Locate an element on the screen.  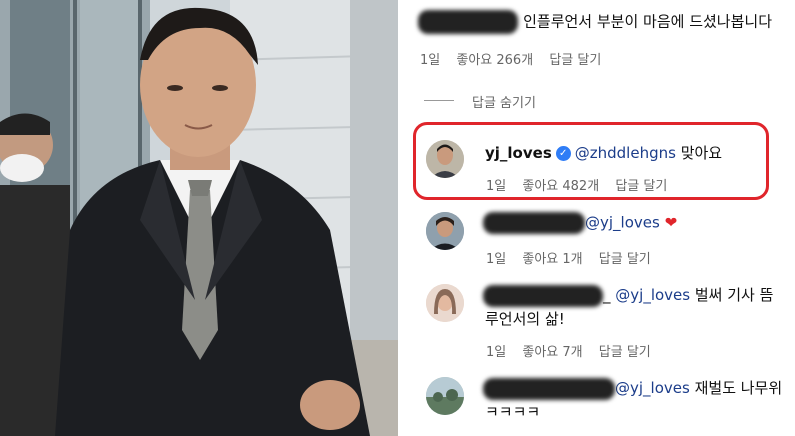
verified-badge-icon: ✓ is located at coordinates (563, 153).